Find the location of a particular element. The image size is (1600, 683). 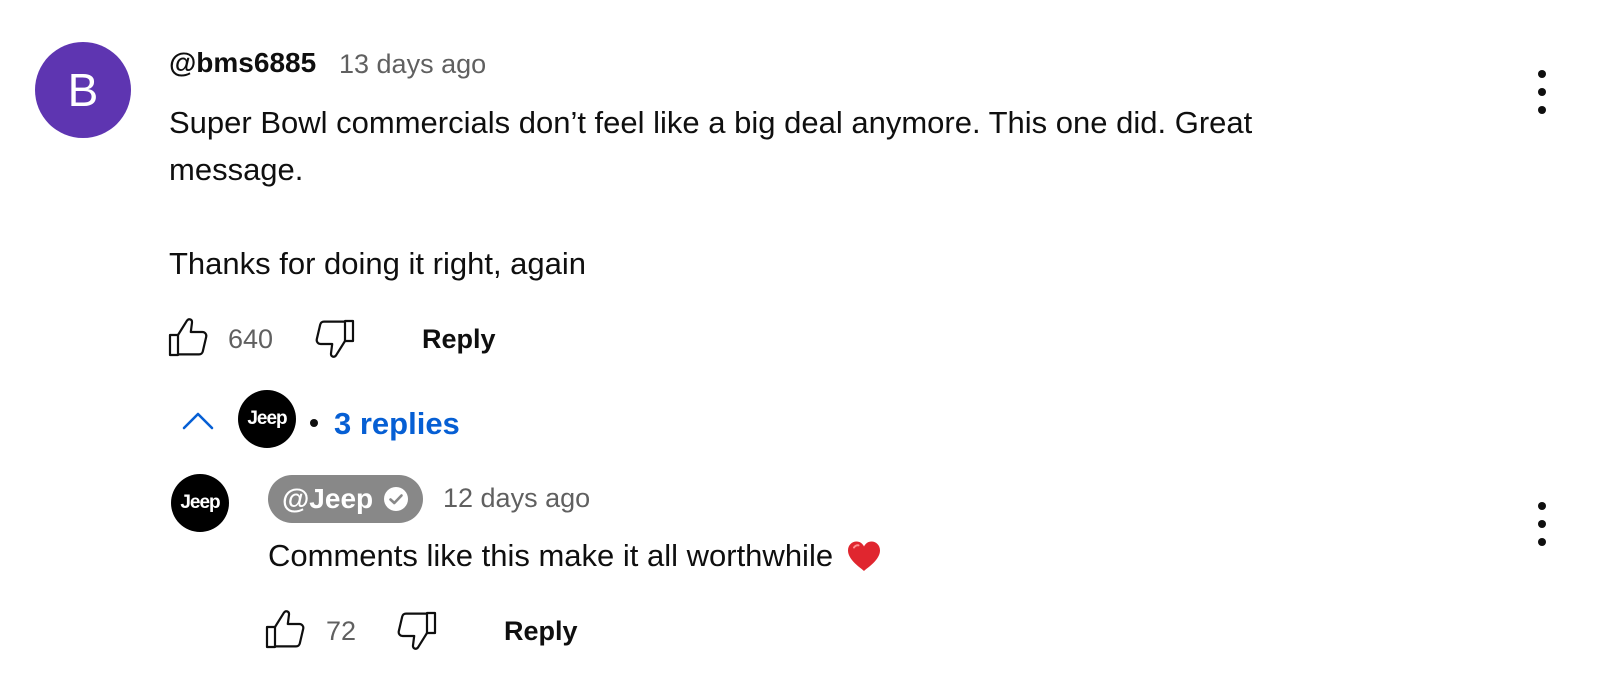

channel-owner-badge: @Jeep is located at coordinates (346, 499).